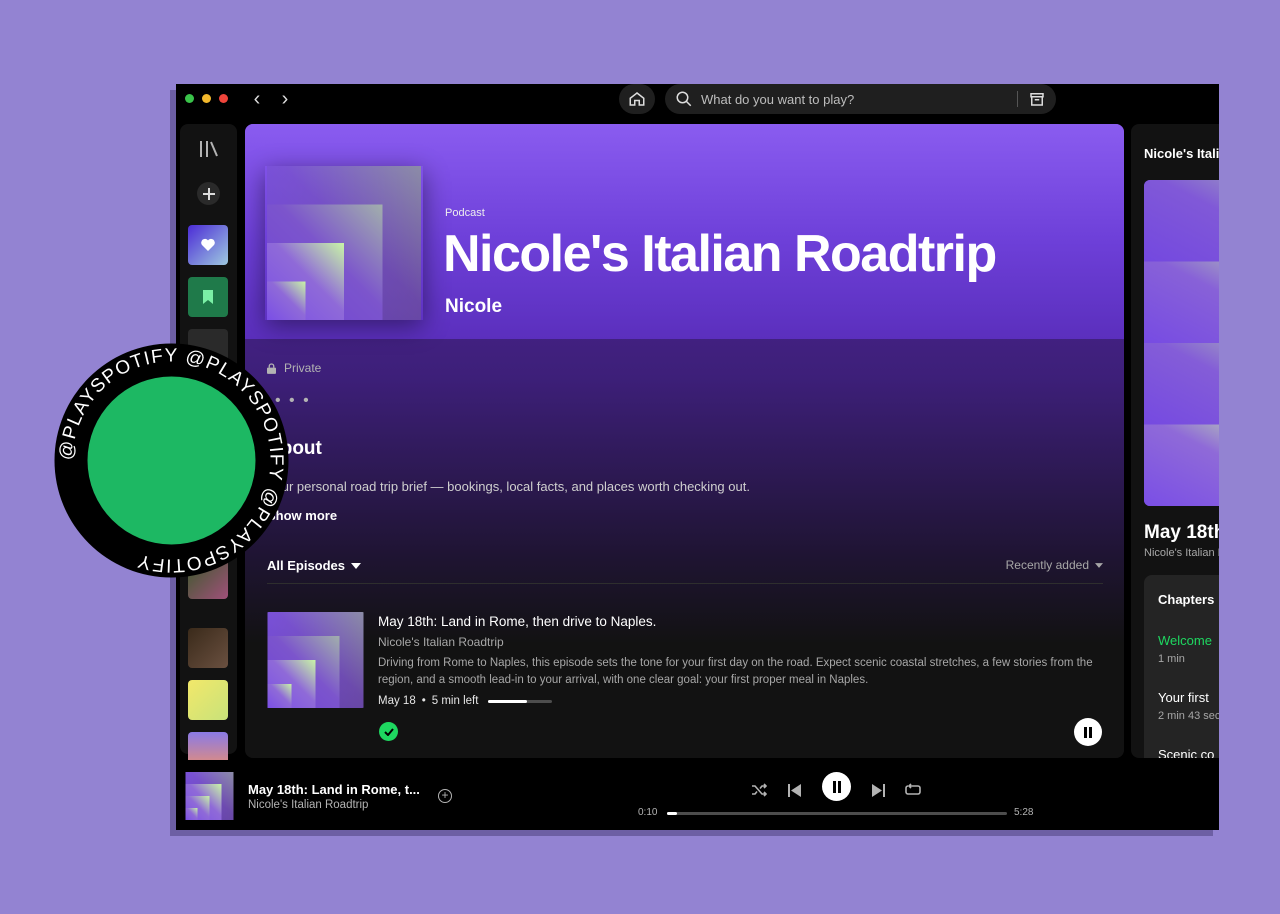 The image size is (1280, 914). Describe the element at coordinates (1181, 553) in the screenshot. I see `panel-show-name: Nicole's Italian Roadtrip` at that location.